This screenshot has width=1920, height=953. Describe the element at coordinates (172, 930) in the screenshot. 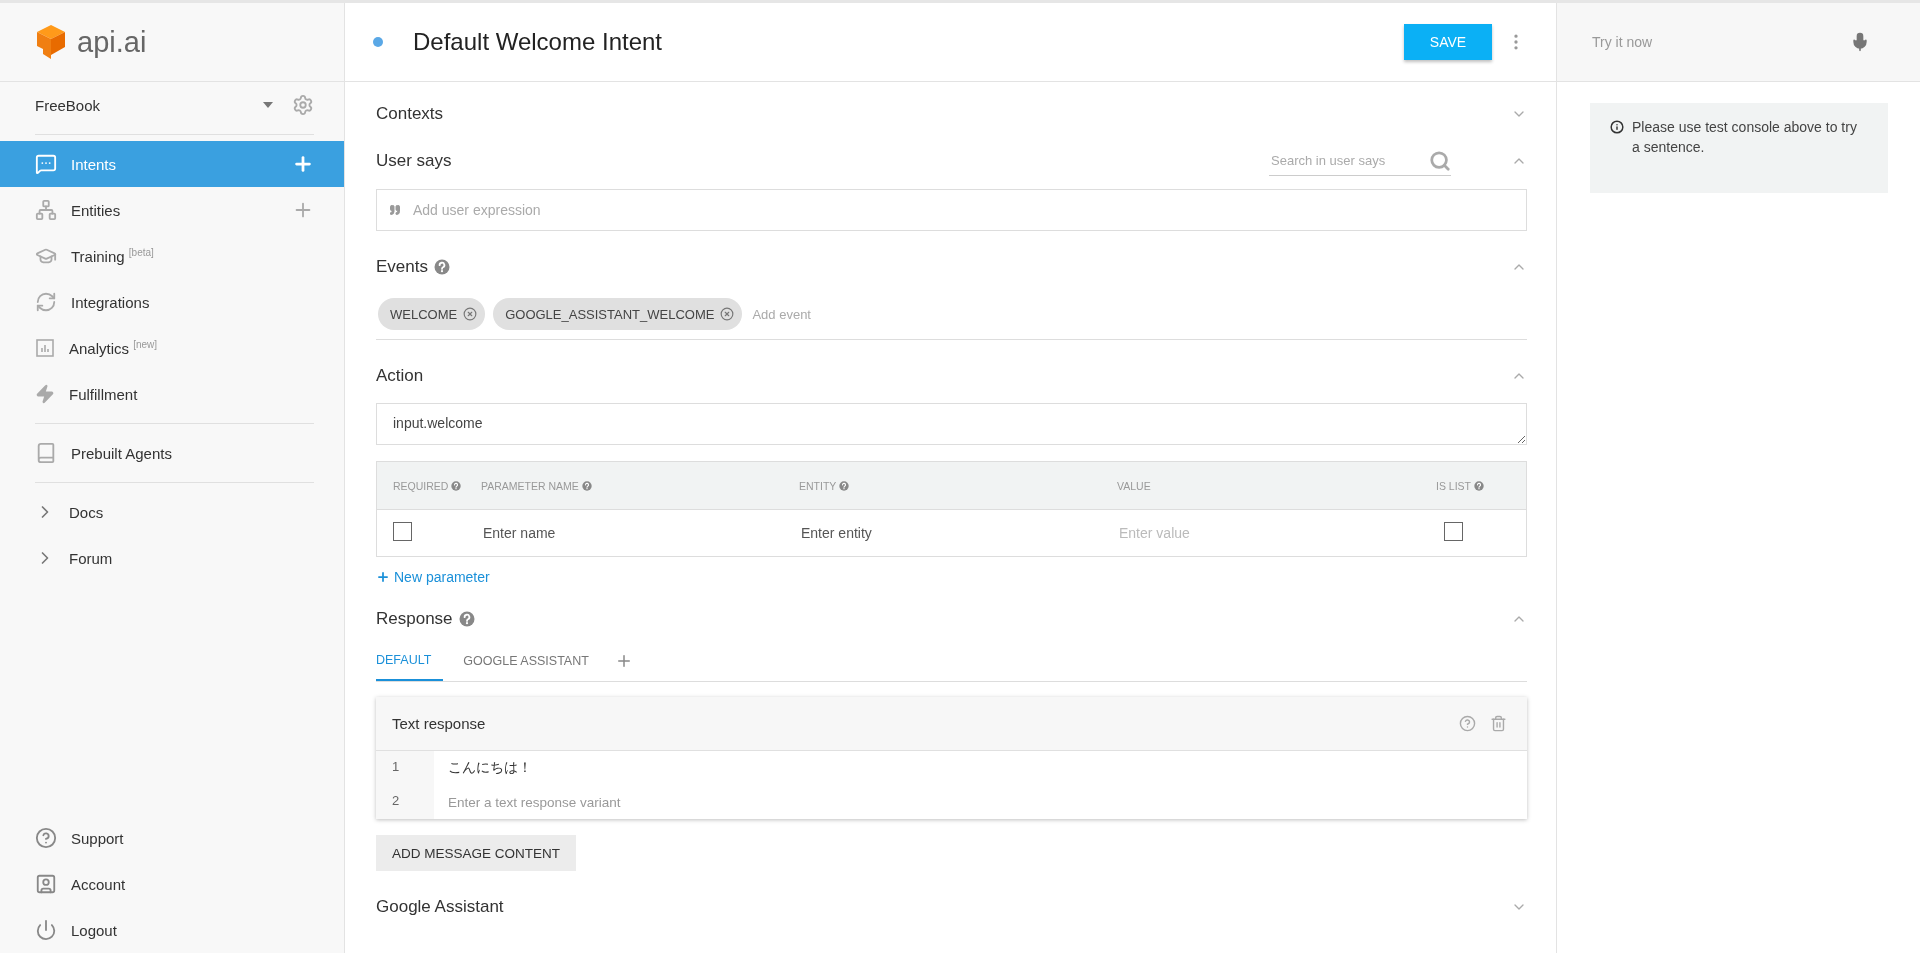

I see `nav-item: Logout` at that location.